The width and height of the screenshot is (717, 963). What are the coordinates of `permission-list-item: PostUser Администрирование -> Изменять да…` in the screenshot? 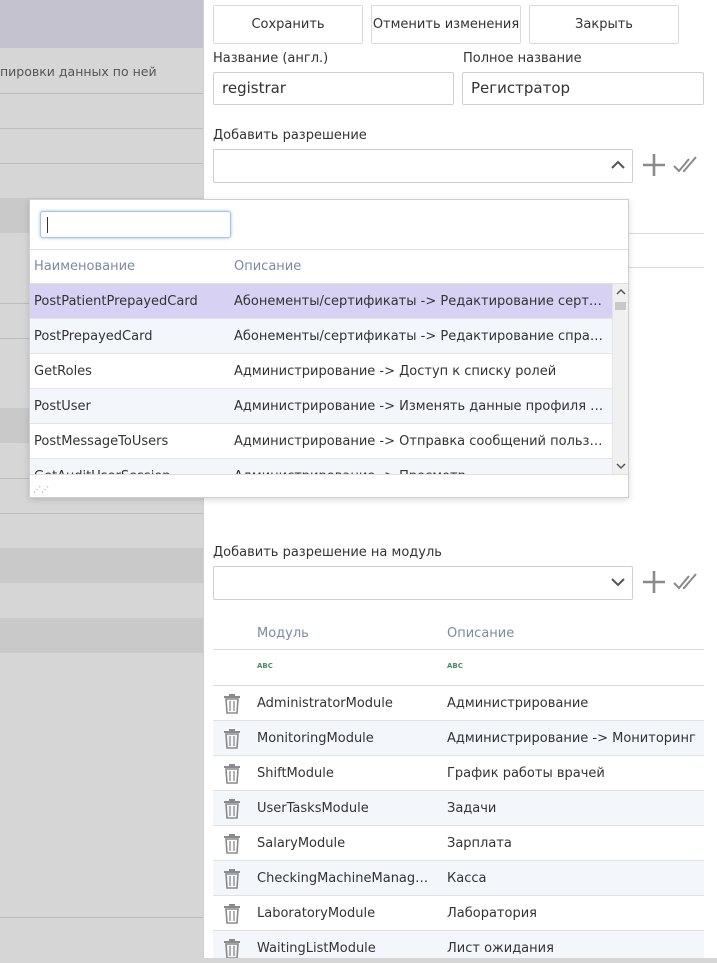 It's located at (321, 406).